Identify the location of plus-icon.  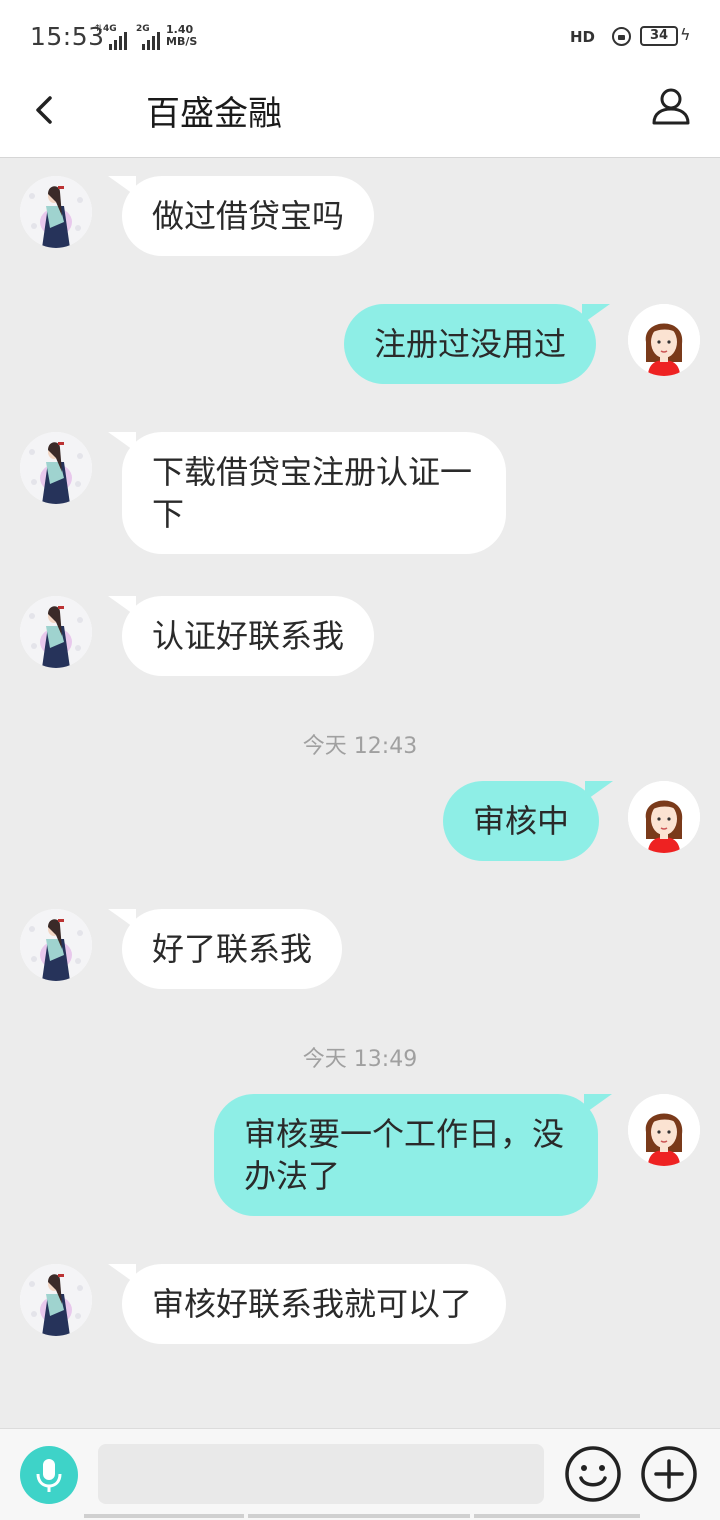
(669, 1474).